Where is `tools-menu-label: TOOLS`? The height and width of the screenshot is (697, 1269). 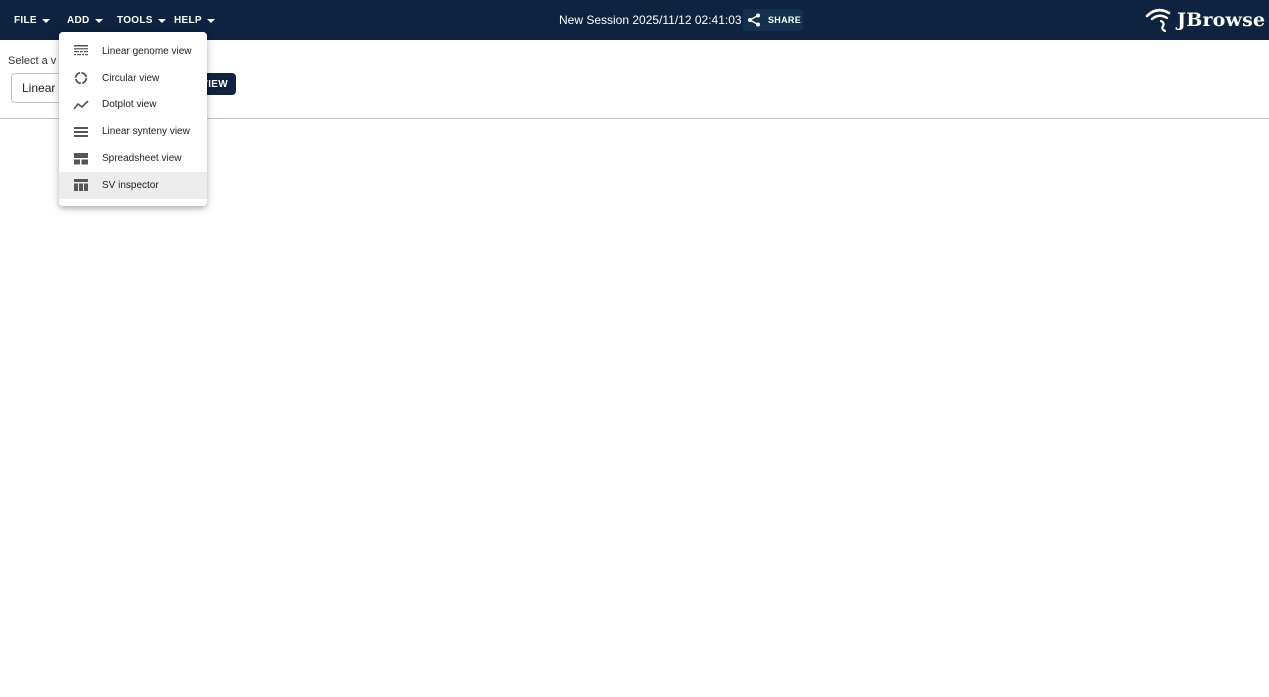
tools-menu-label: TOOLS is located at coordinates (135, 20).